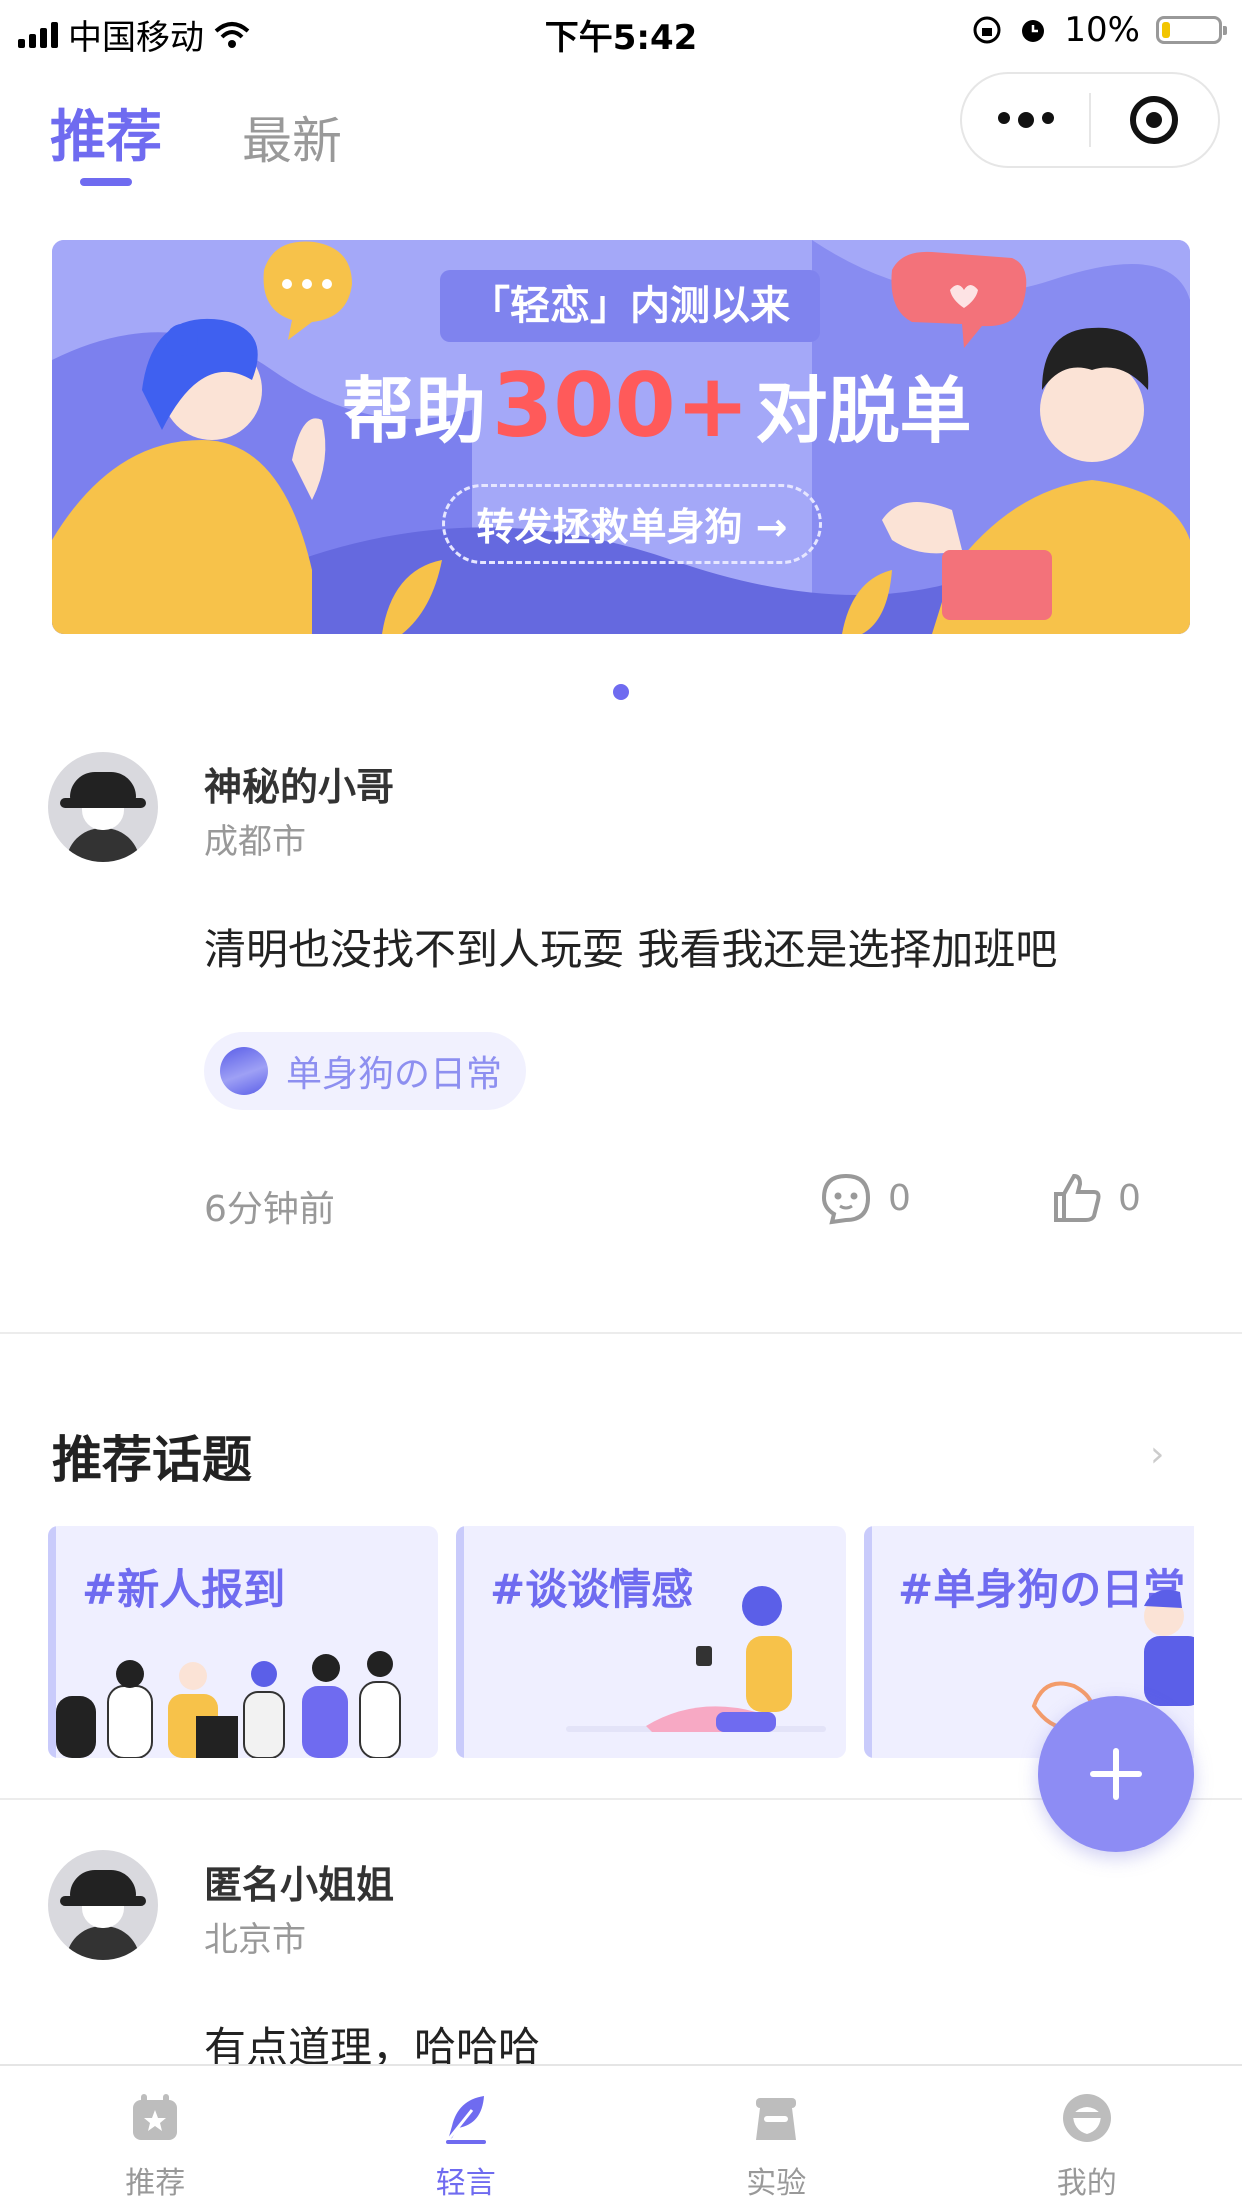  What do you see at coordinates (621, 31) in the screenshot?
I see `status-bar: 中国移动 下午5:42 10%` at bounding box center [621, 31].